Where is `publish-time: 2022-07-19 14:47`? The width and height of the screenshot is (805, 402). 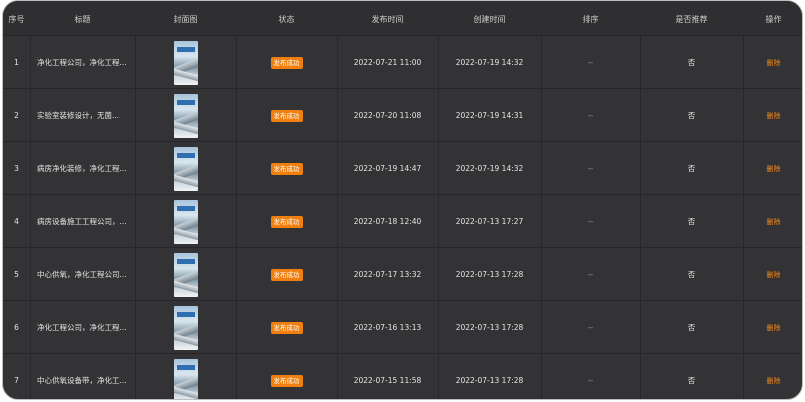
publish-time: 2022-07-19 14:47 is located at coordinates (387, 168).